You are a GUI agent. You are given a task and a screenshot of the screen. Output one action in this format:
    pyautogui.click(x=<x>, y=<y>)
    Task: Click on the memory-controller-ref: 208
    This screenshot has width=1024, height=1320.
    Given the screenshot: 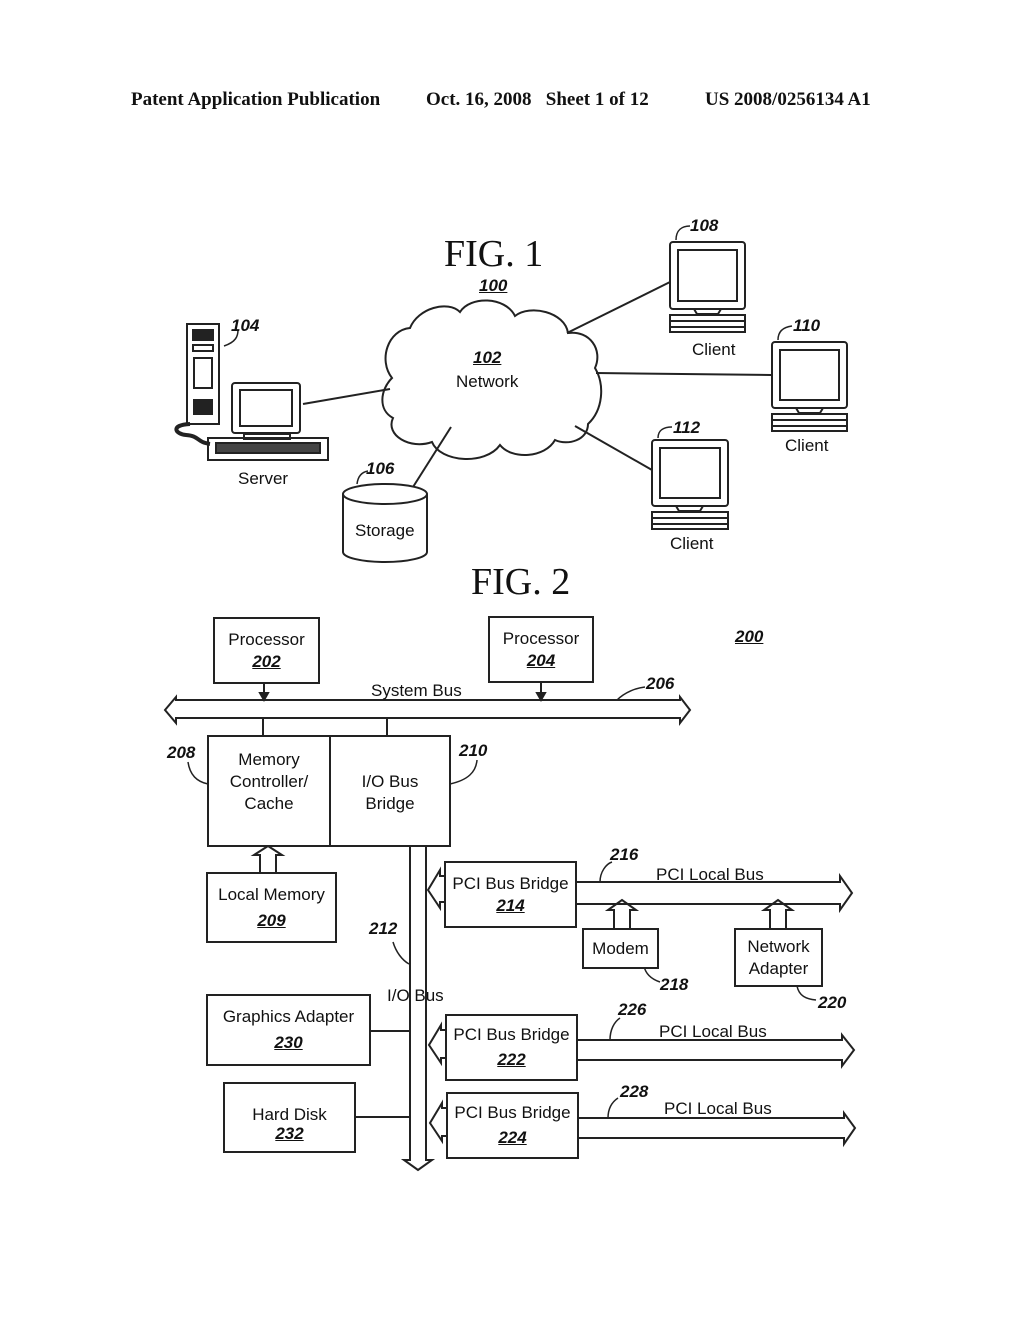 What is the action you would take?
    pyautogui.click(x=181, y=752)
    